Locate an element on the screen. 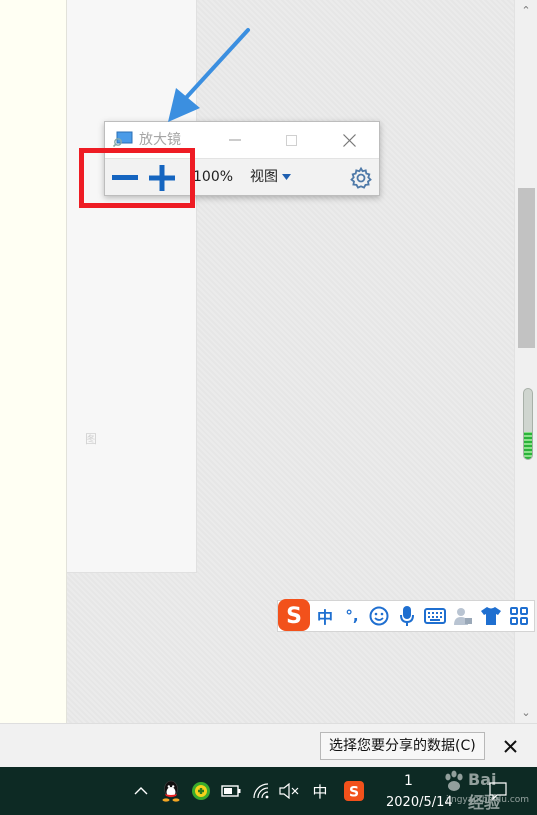 This screenshot has width=537, height=815. magnifier-app-icon is located at coordinates (123, 139).